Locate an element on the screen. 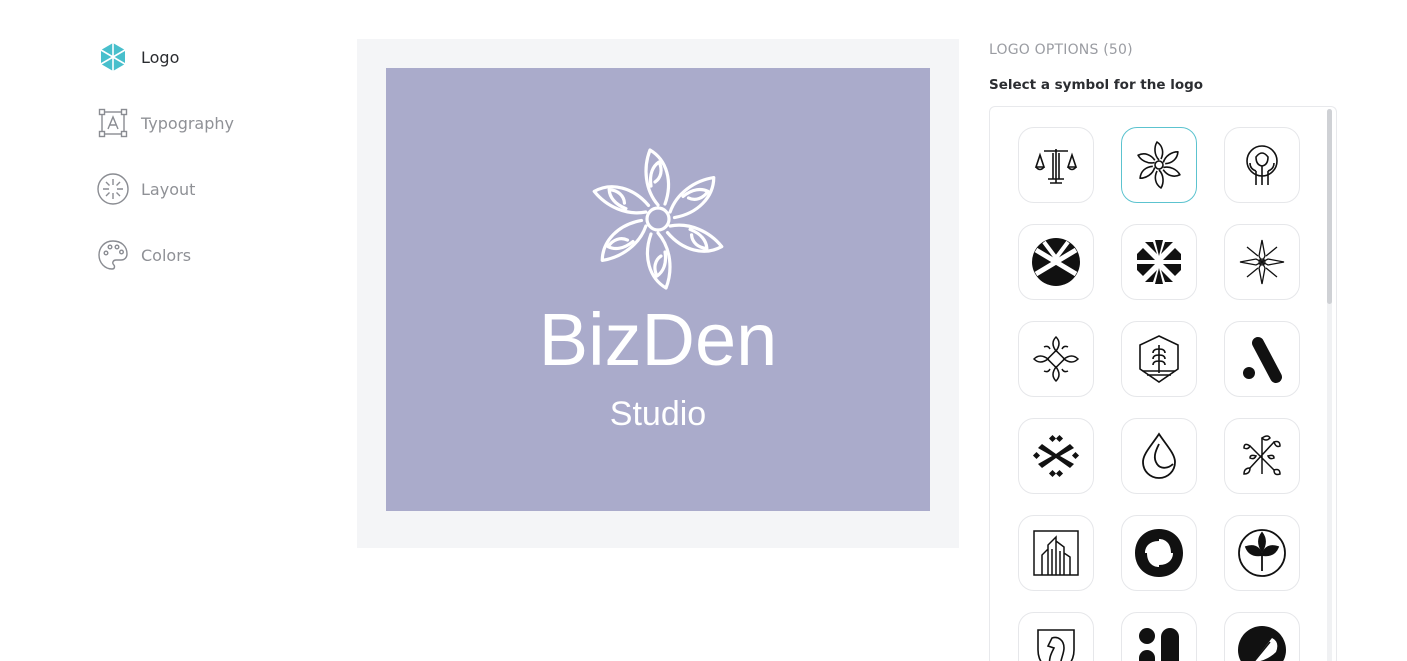  brand-tagline: Studio is located at coordinates (658, 414).